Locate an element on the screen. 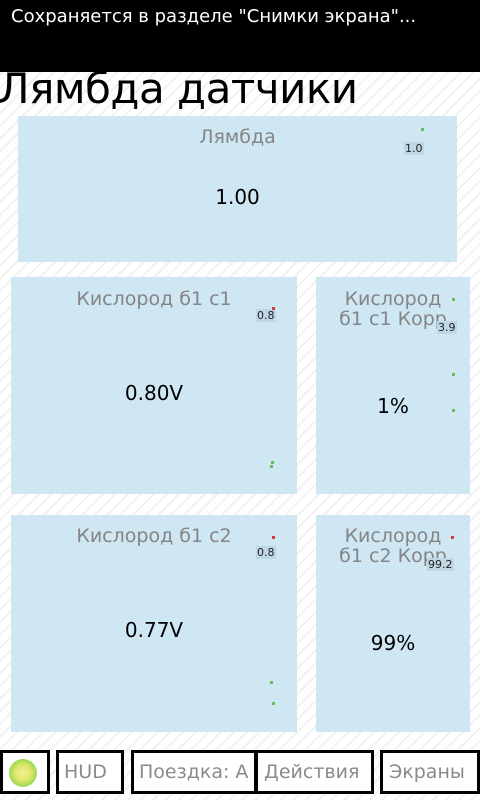  trip-button-label: Поездка: А is located at coordinates (194, 772).